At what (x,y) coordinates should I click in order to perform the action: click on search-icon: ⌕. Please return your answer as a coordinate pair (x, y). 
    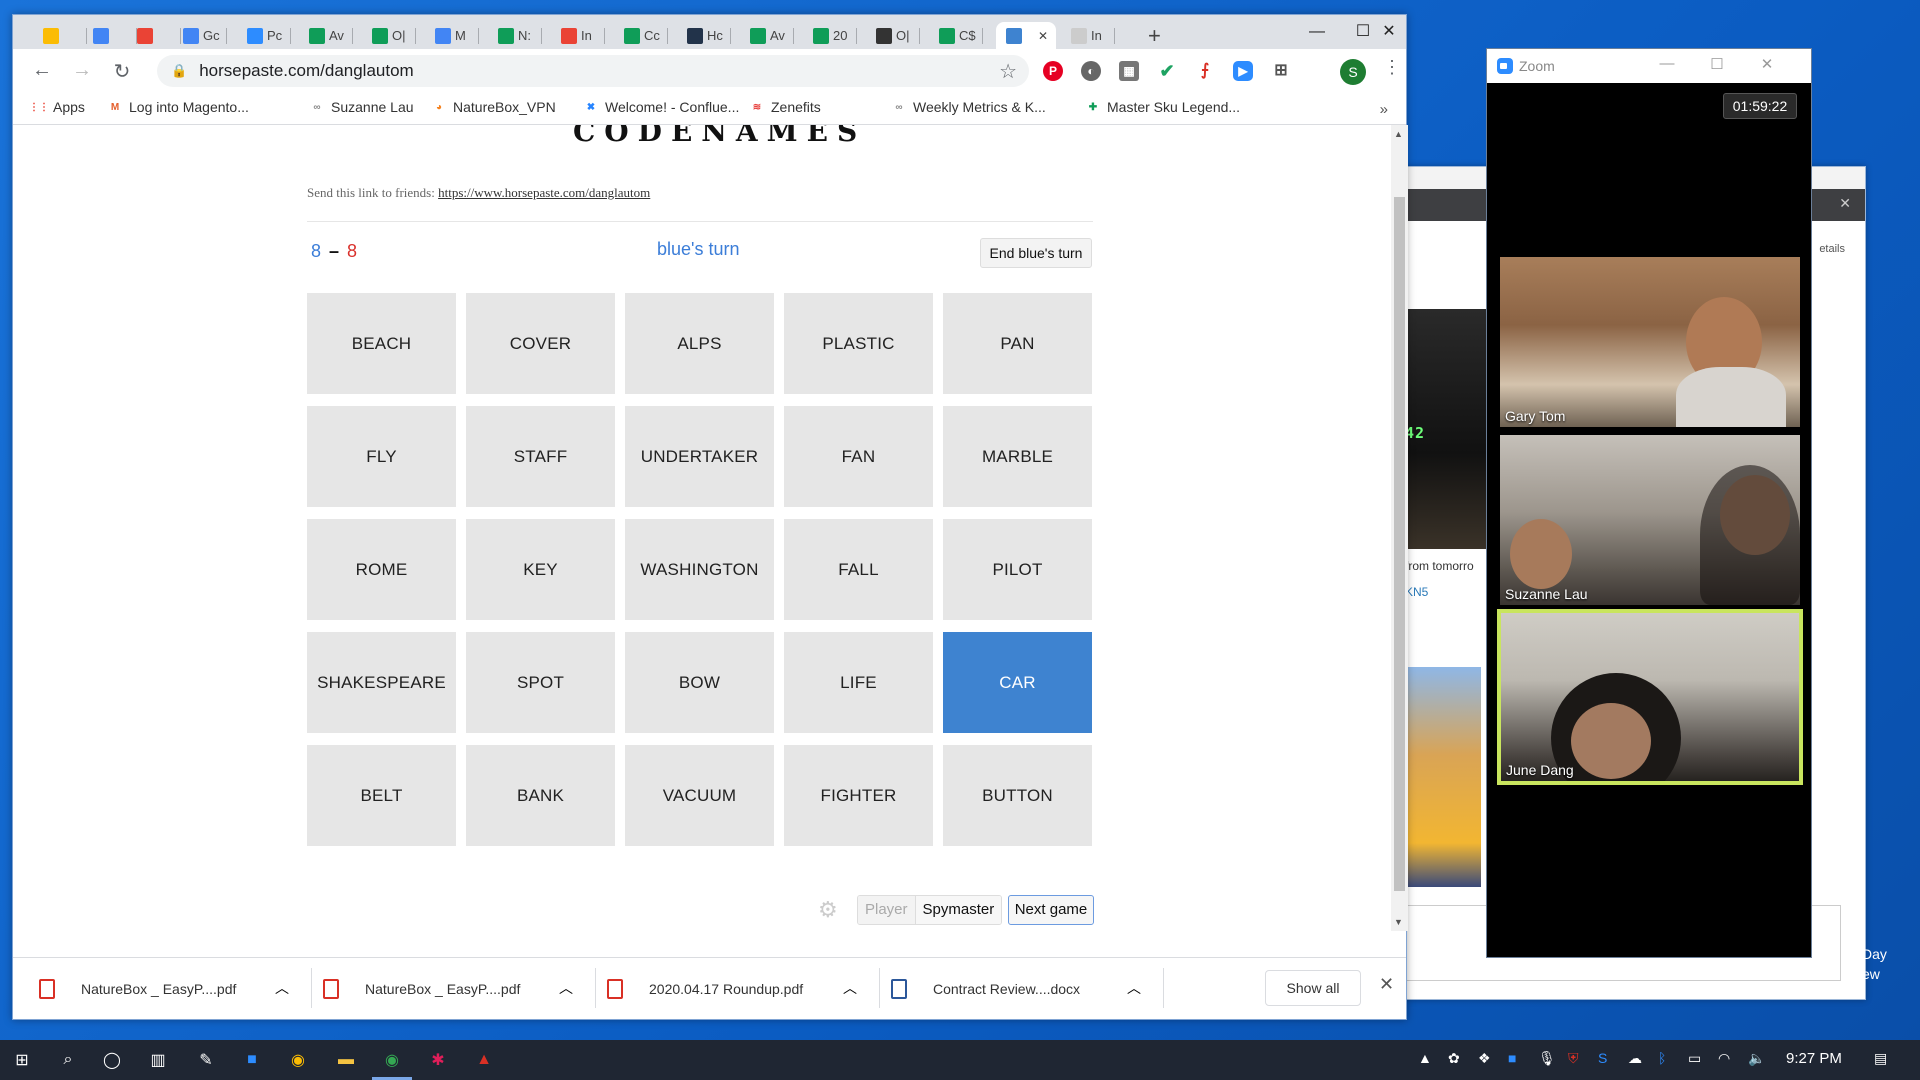
    Looking at the image, I should click on (68, 1060).